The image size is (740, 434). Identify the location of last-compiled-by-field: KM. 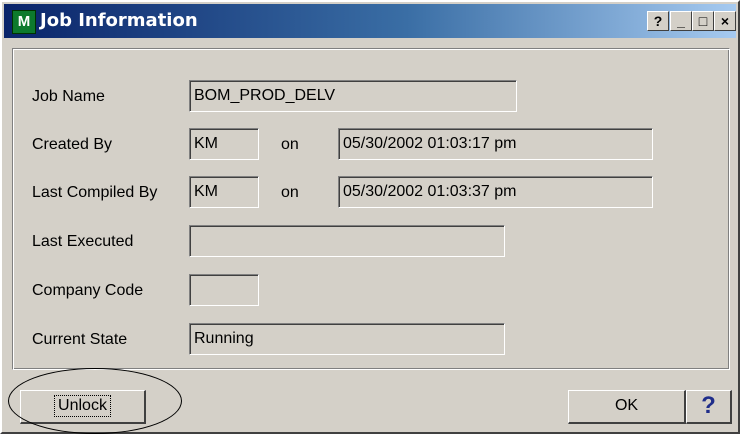
(224, 192).